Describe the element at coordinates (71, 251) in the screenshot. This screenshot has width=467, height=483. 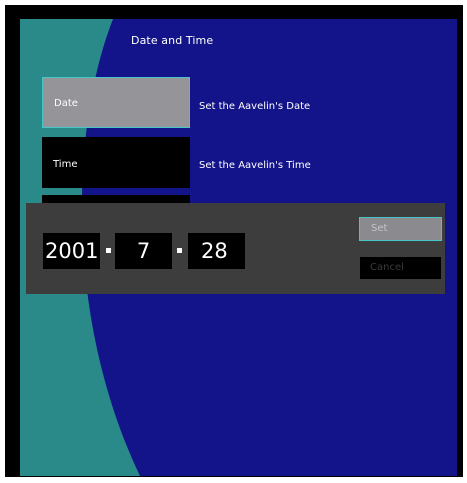
I see `year-field: 2001` at that location.